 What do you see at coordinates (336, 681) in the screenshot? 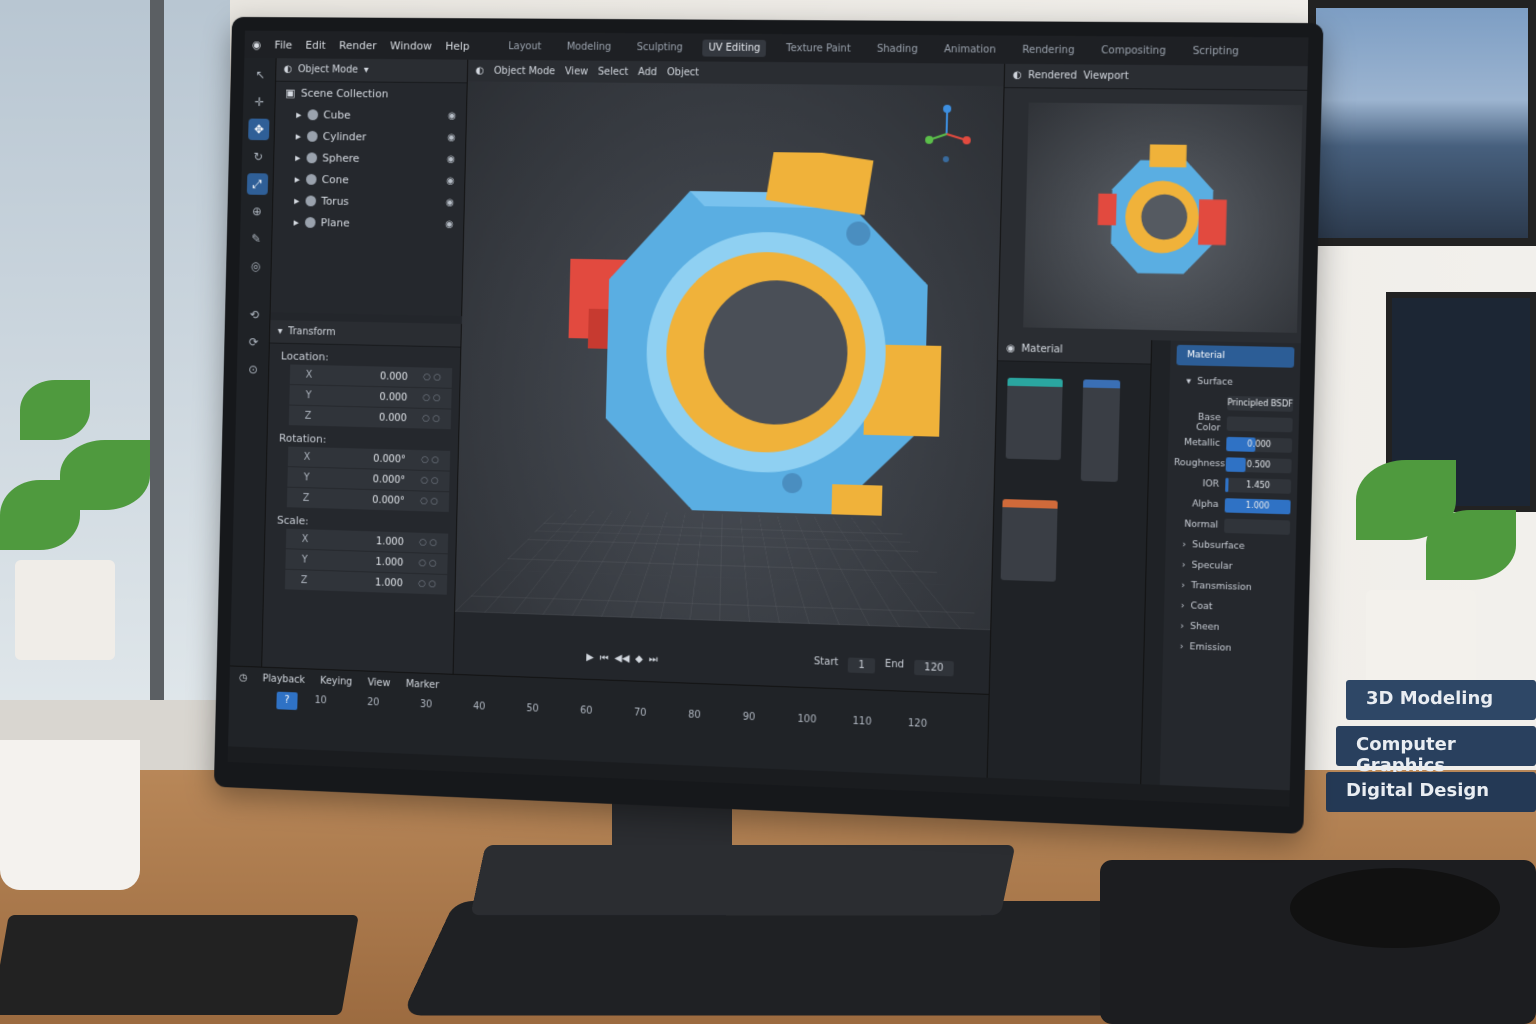
I see `timeline-menu-keying: Keying` at bounding box center [336, 681].